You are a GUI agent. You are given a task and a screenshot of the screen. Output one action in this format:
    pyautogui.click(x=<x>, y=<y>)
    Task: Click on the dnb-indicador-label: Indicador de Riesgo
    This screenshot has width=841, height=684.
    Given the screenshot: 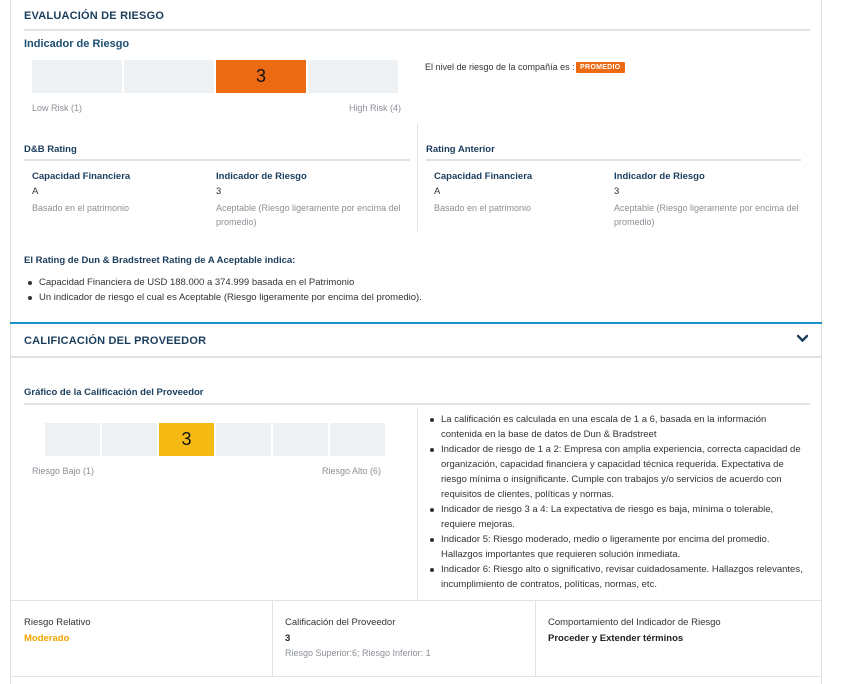 What is the action you would take?
    pyautogui.click(x=261, y=176)
    